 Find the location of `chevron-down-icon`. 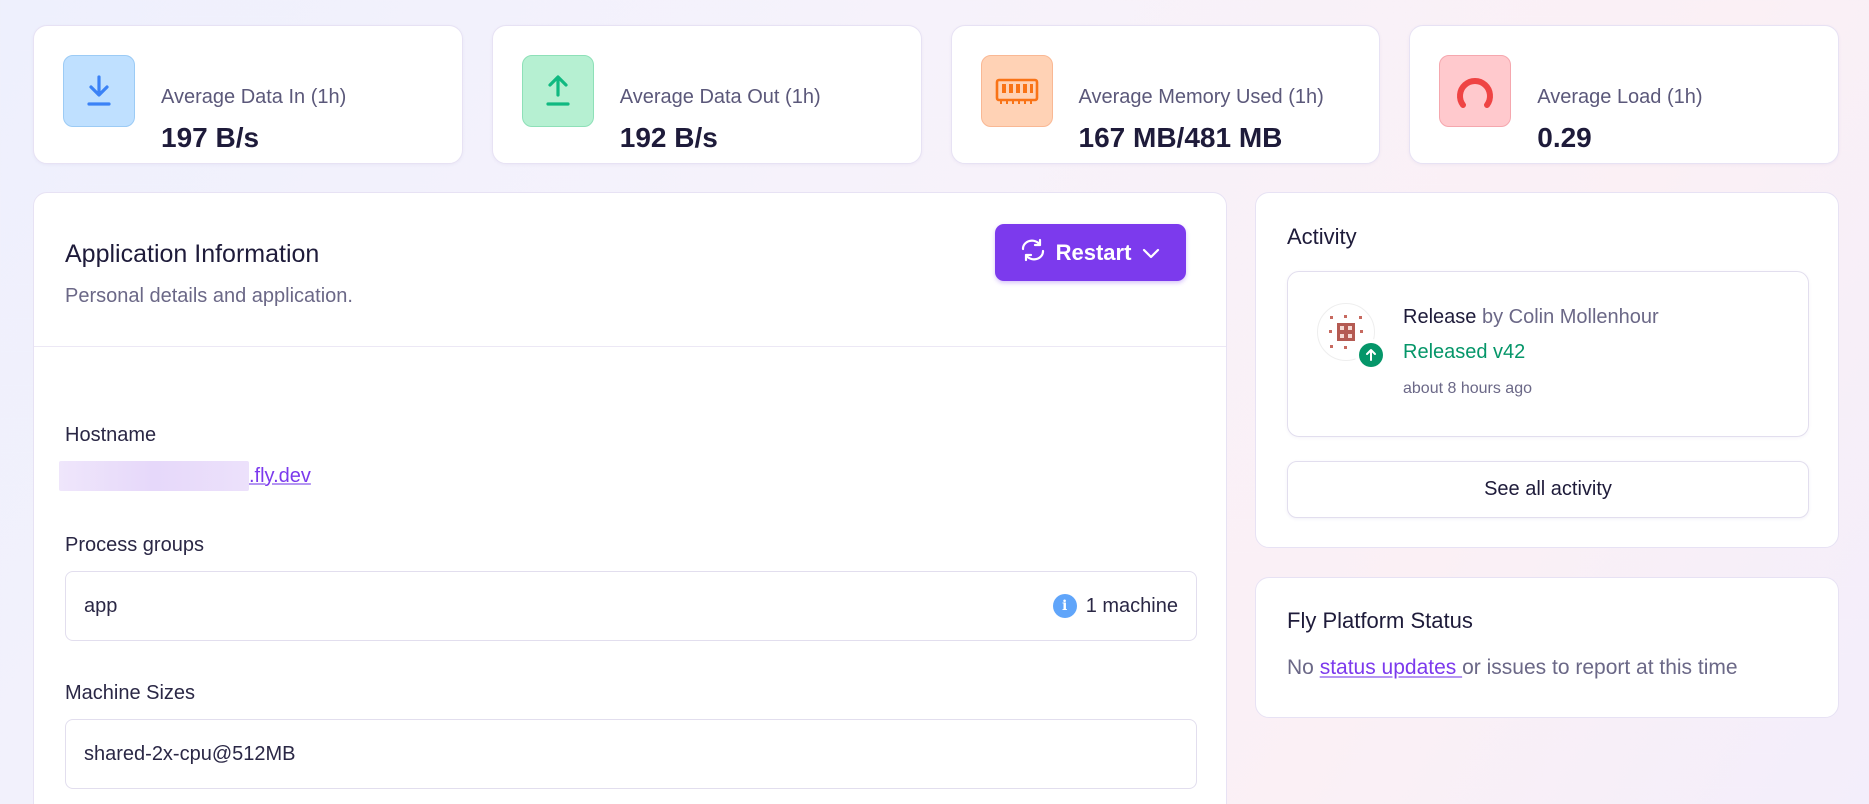

chevron-down-icon is located at coordinates (1151, 253).